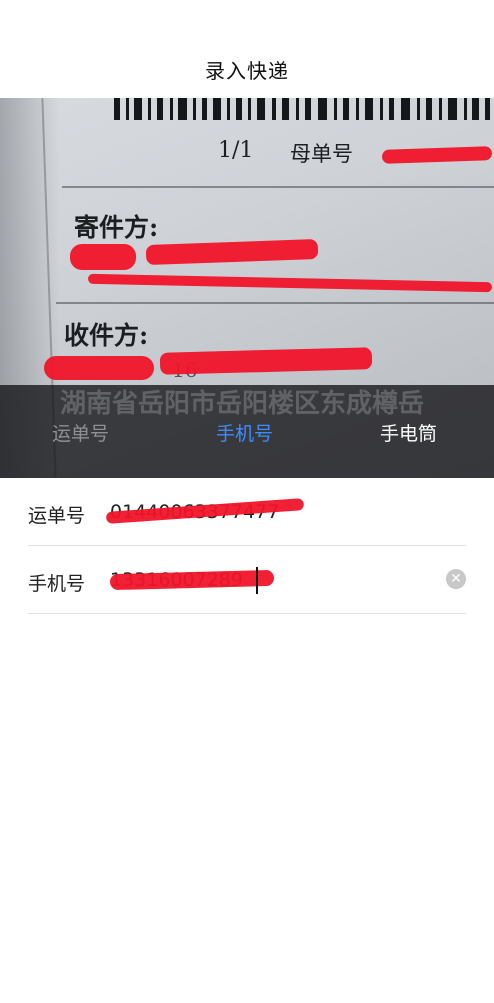  I want to click on address-fragment-text: 湖南省岳阳市岳阳楼区东成樽岳, so click(242, 404).